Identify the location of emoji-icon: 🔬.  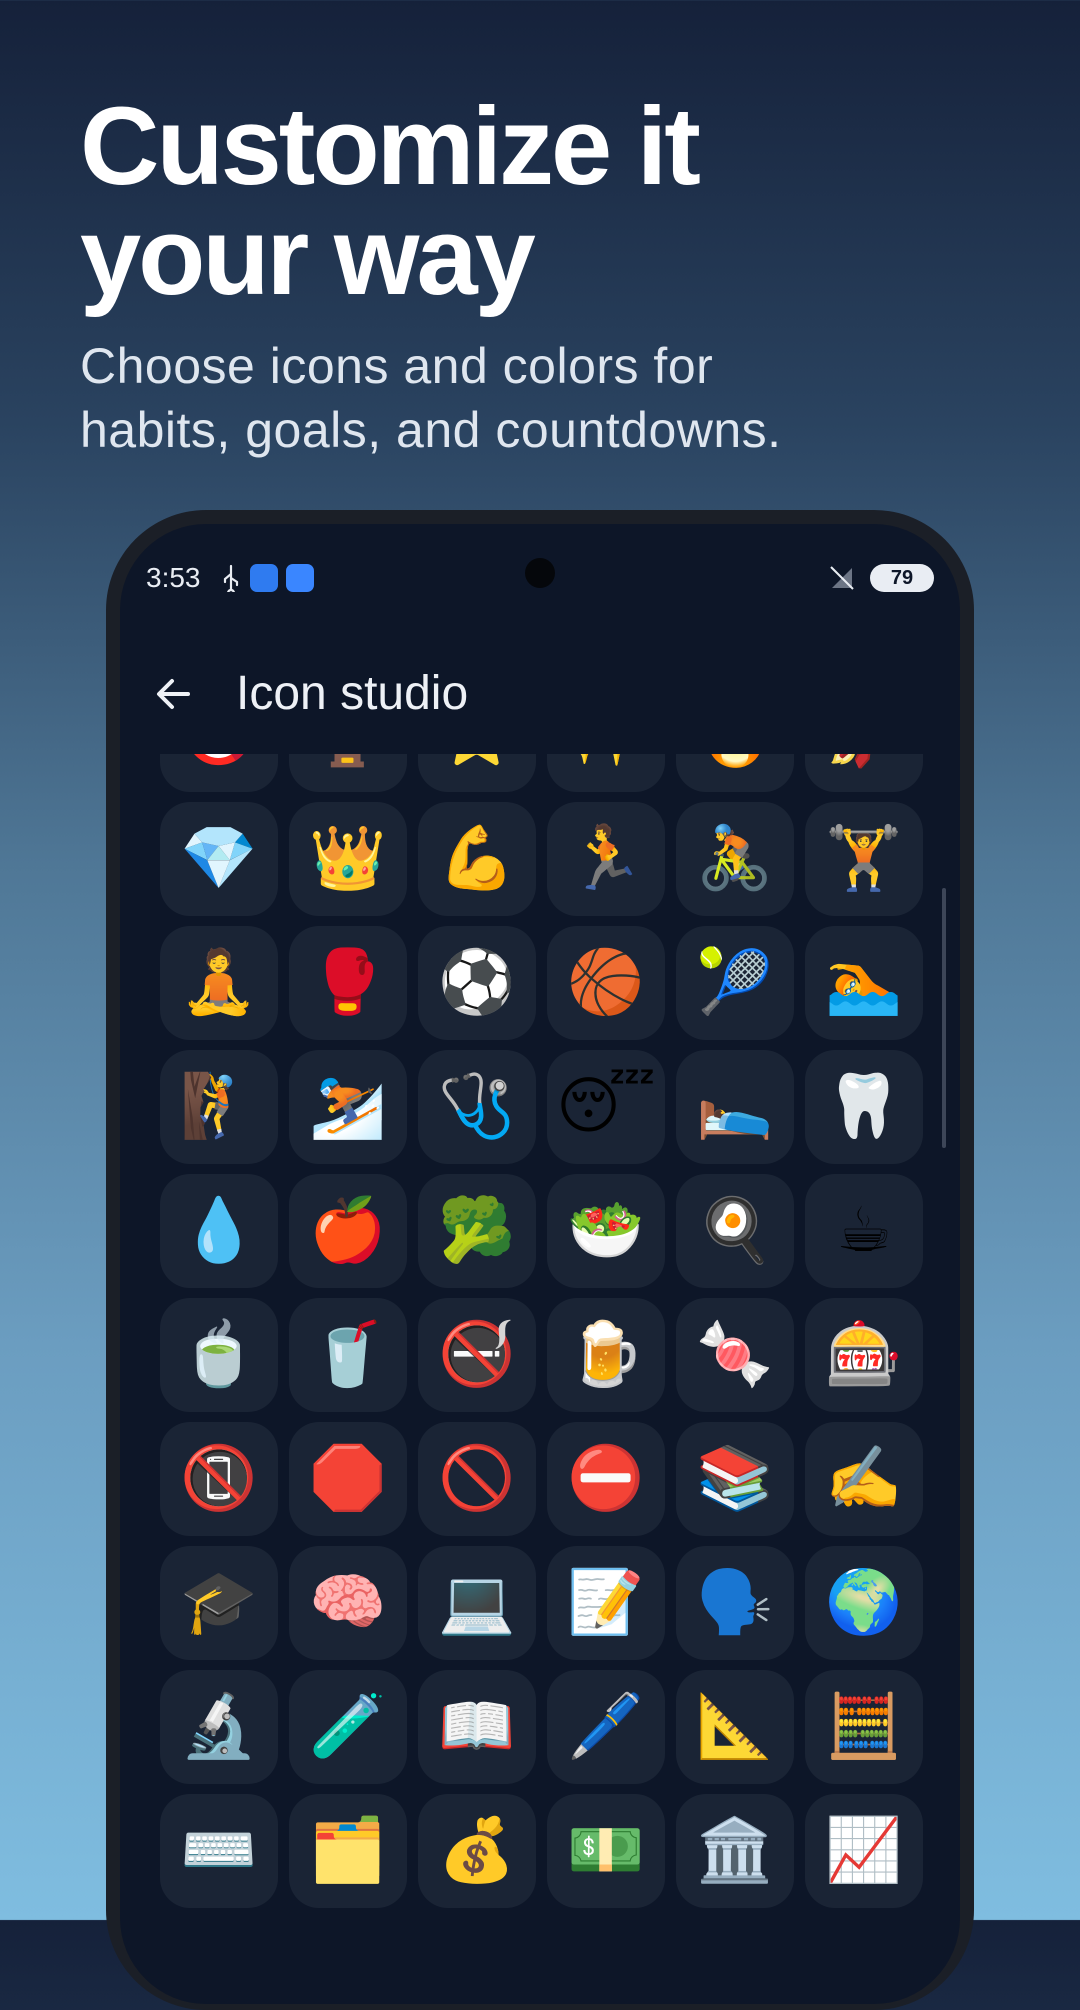
(219, 1726).